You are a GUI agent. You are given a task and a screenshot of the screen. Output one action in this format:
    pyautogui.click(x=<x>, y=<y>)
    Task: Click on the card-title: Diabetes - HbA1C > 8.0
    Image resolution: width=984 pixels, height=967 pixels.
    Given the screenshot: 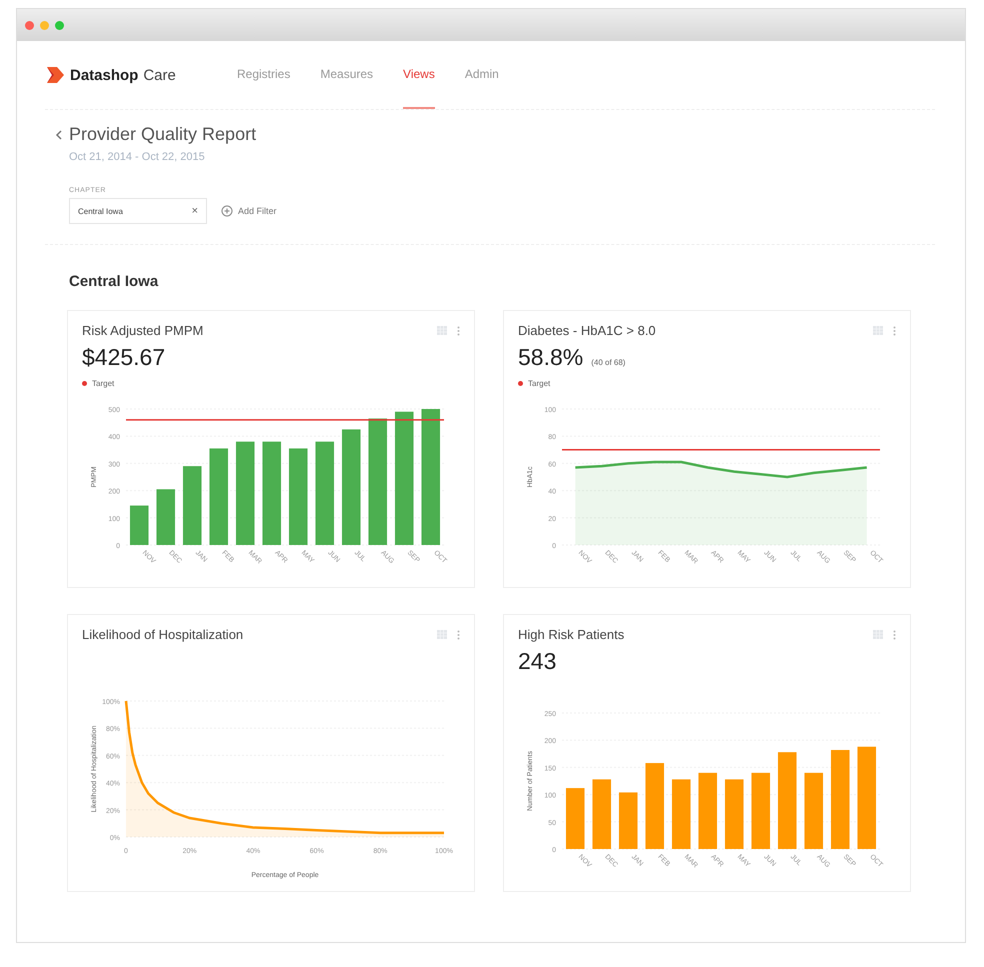 What is the action you would take?
    pyautogui.click(x=587, y=330)
    